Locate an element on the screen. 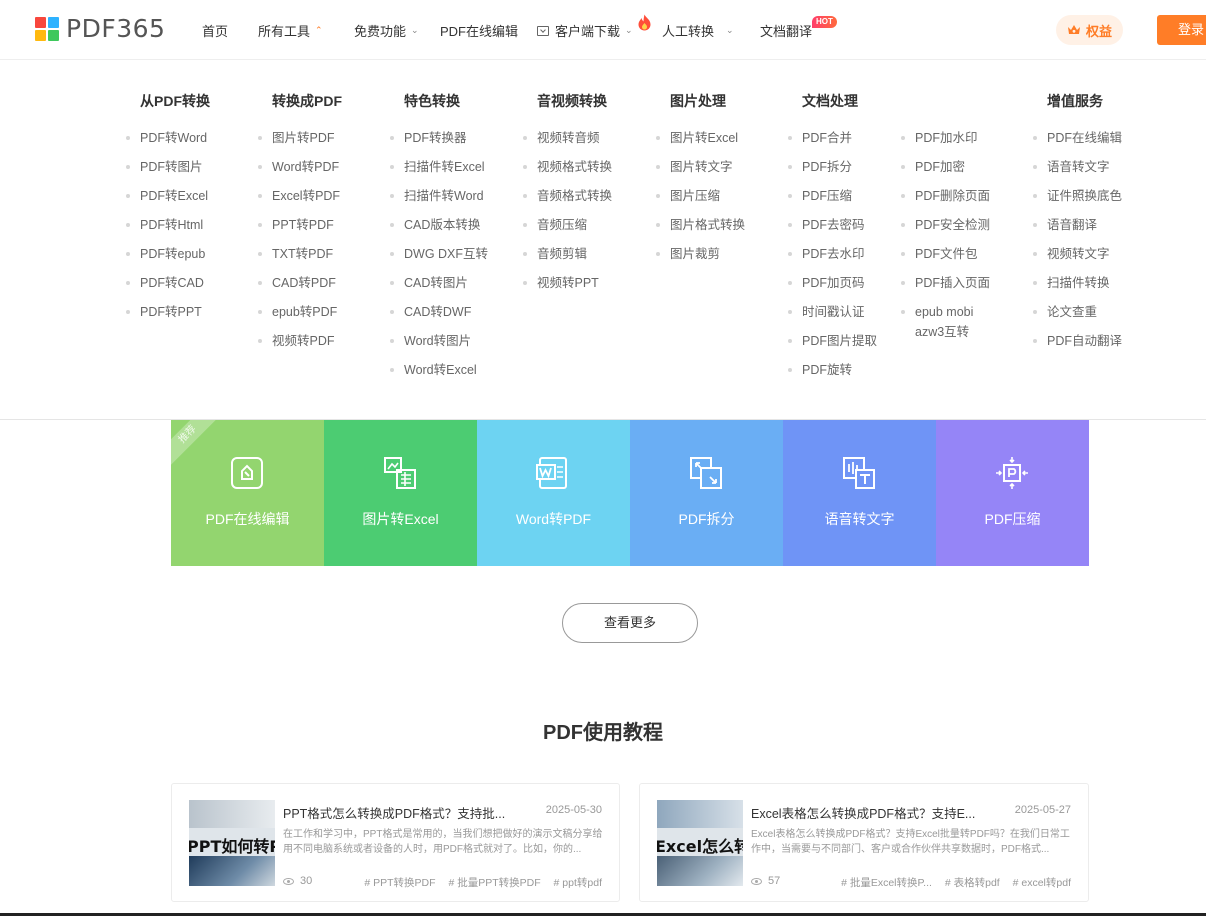  menu-item: 图片转Excel is located at coordinates (696, 138).